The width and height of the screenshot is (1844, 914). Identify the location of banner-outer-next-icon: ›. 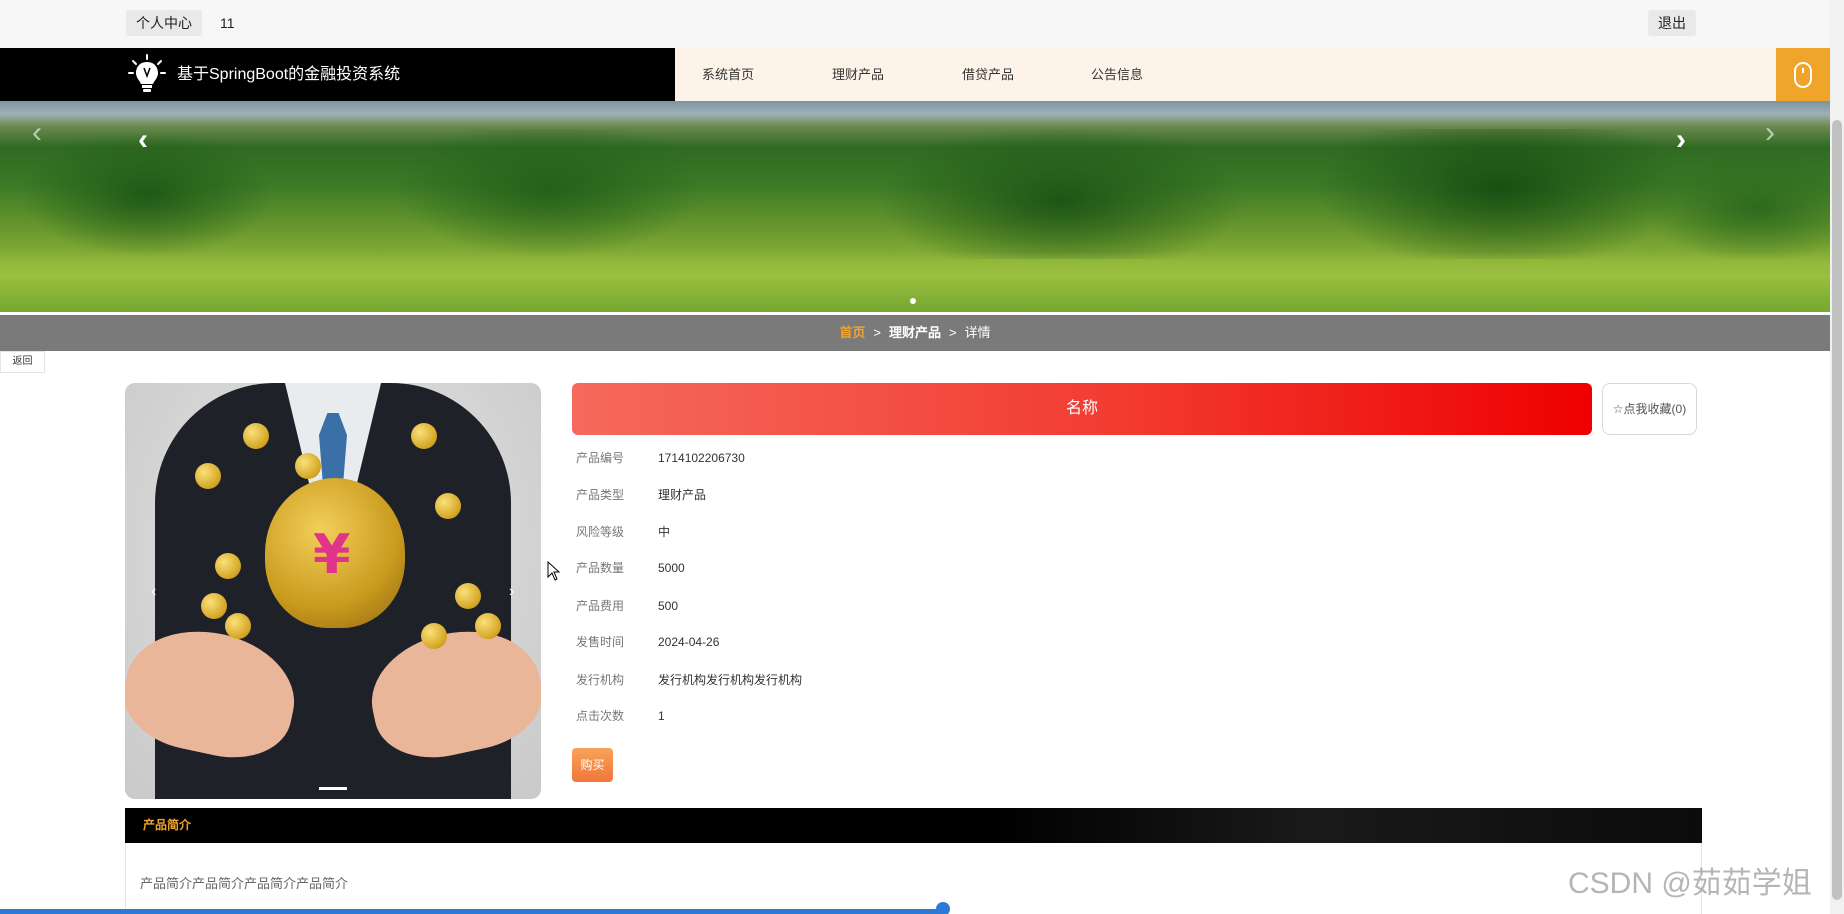
(1770, 133).